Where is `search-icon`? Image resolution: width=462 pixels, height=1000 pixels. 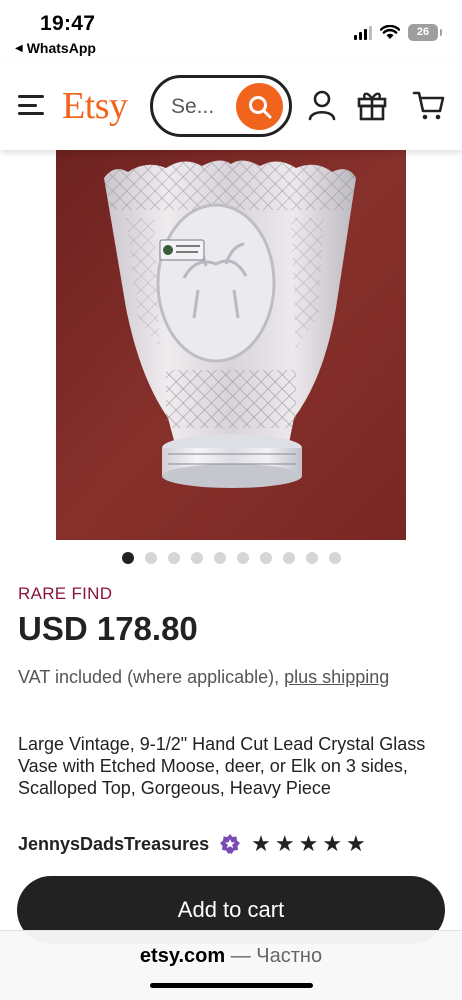 search-icon is located at coordinates (259, 106).